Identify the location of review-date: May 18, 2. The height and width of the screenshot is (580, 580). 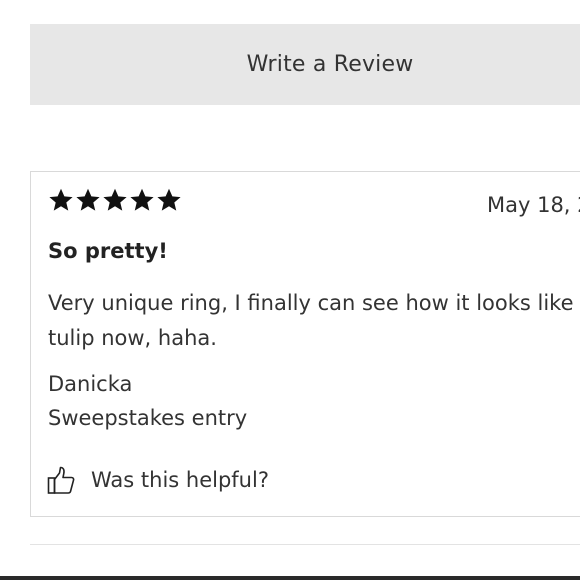
(533, 205).